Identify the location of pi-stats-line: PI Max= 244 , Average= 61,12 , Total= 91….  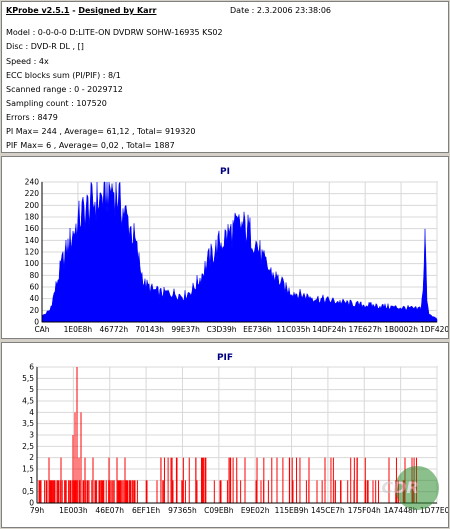
(101, 131).